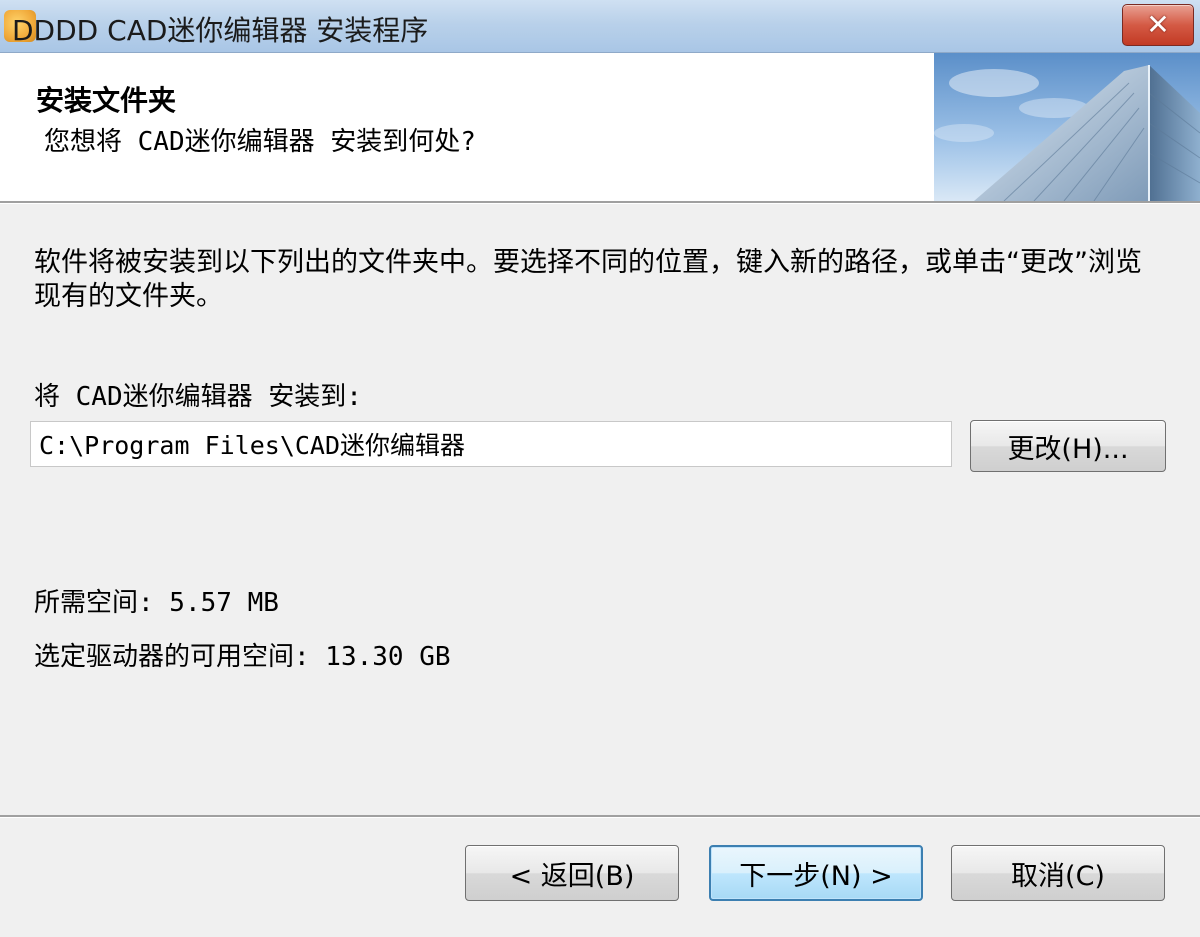  What do you see at coordinates (220, 30) in the screenshot?
I see `window-title: DDDD CAD迷你编辑器 安装程序` at bounding box center [220, 30].